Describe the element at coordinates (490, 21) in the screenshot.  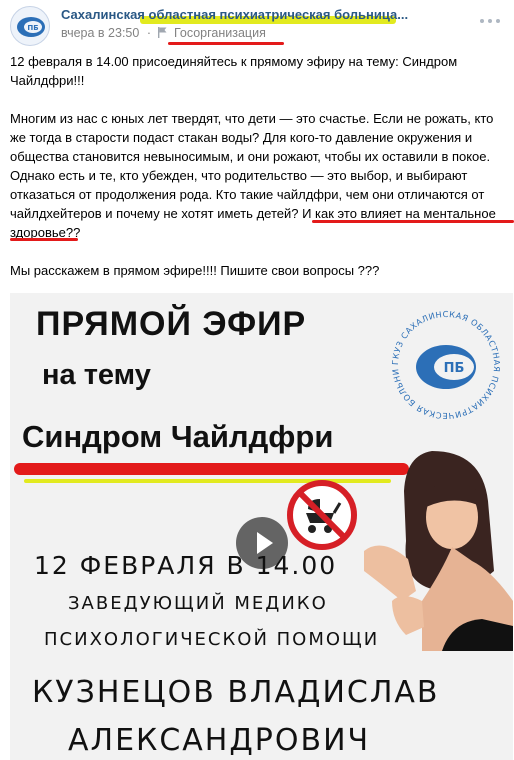
I see `more-options-icon` at that location.